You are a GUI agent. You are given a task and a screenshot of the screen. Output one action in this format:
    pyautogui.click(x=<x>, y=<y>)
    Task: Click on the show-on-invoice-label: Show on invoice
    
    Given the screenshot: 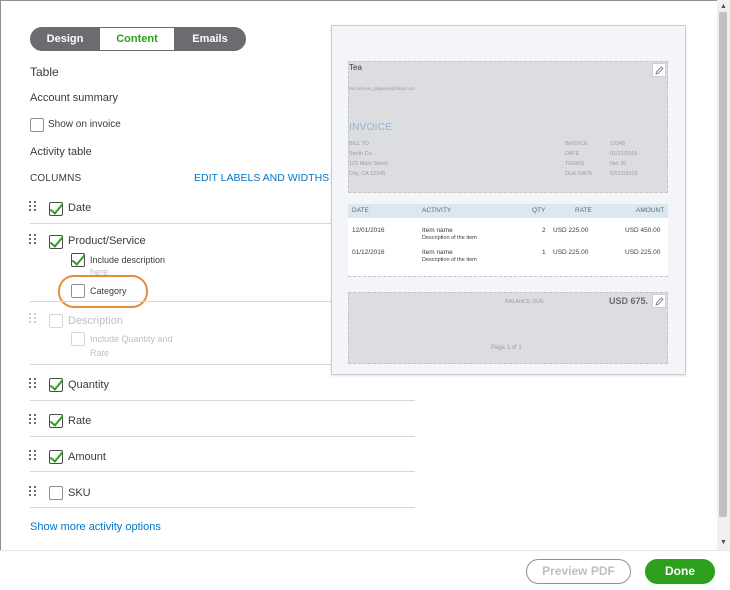 What is the action you would take?
    pyautogui.click(x=84, y=124)
    